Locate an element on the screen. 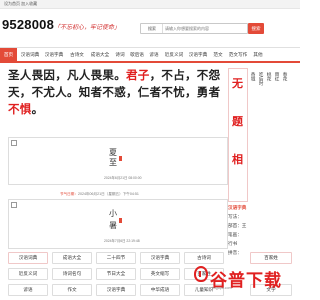 This screenshot has height=300, width=320. nav-item: 诗词 is located at coordinates (120, 54).